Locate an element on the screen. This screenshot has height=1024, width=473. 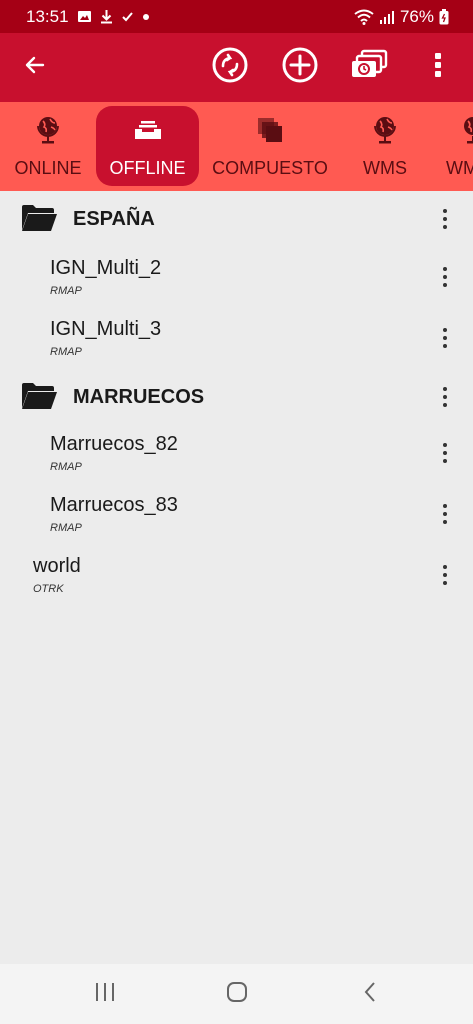
tab-wms: WMS is located at coordinates (385, 146).